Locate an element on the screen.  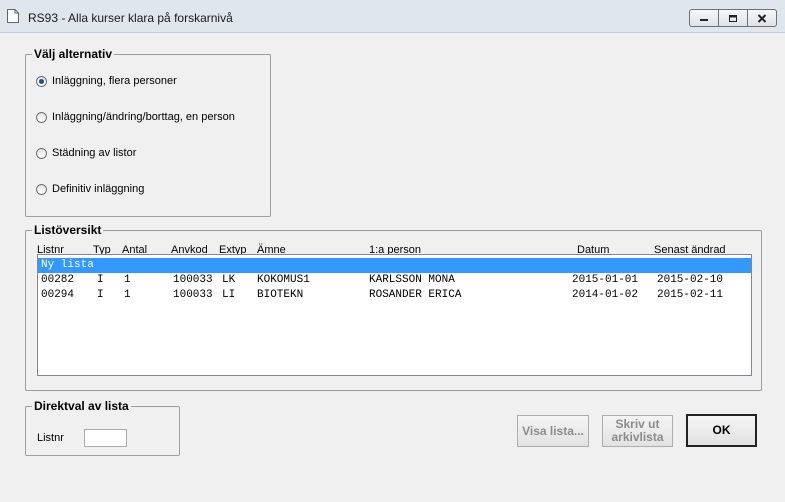
cell-person: ROSANDER ERICA is located at coordinates (415, 295).